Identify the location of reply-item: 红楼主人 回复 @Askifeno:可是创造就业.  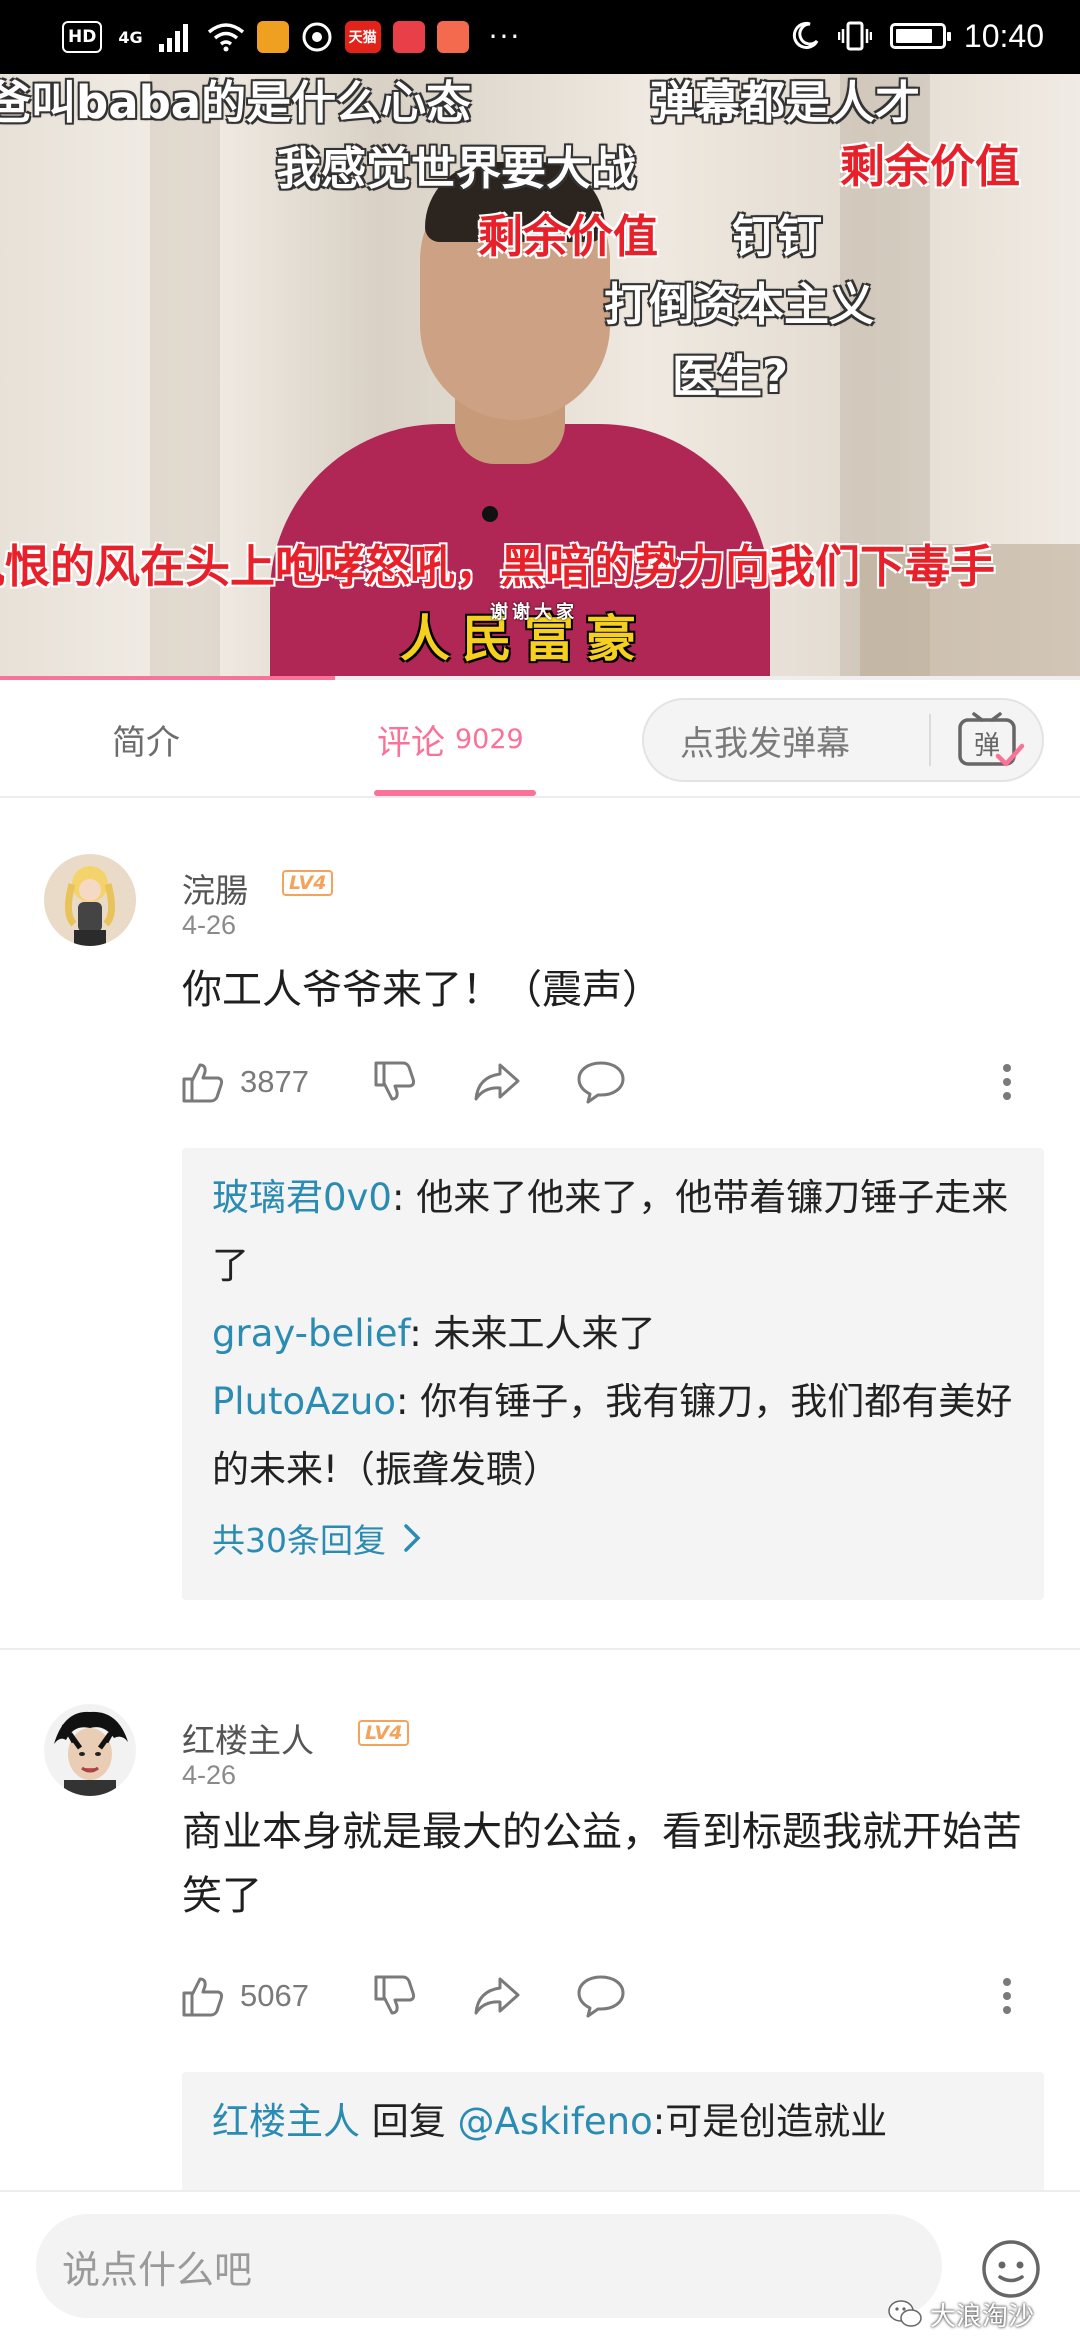
(613, 2122).